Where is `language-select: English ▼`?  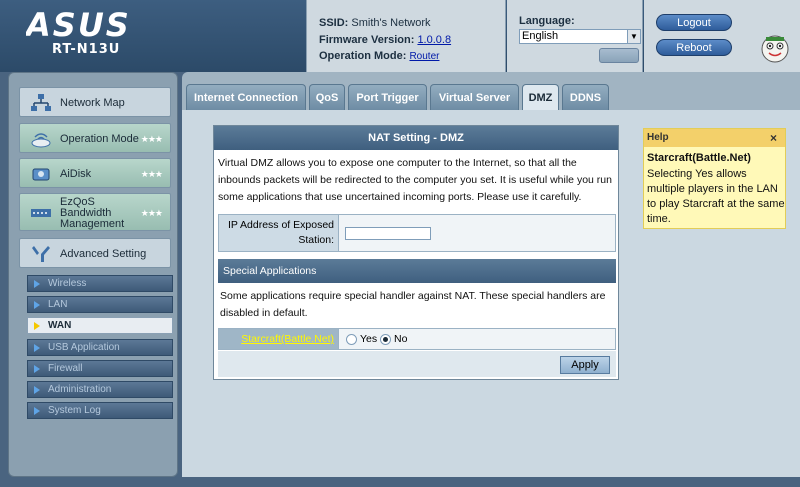
language-select: English ▼ is located at coordinates (580, 36).